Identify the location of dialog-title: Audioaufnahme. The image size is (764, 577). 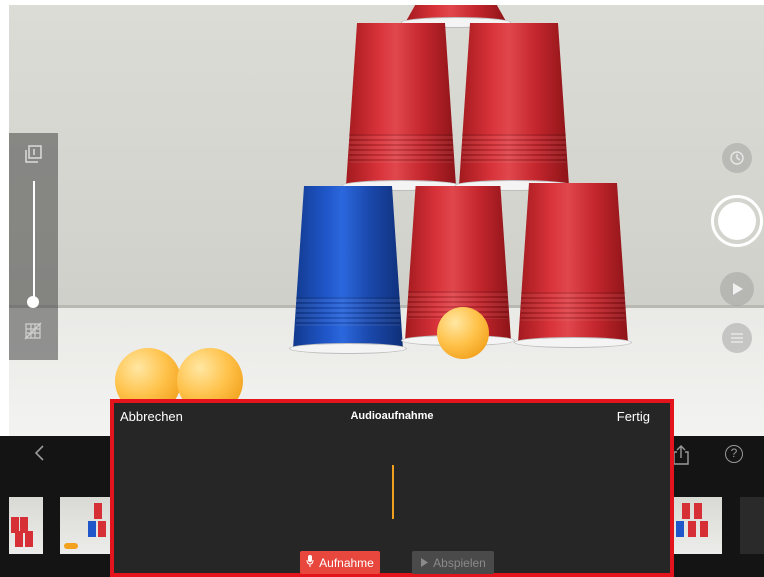
(392, 416).